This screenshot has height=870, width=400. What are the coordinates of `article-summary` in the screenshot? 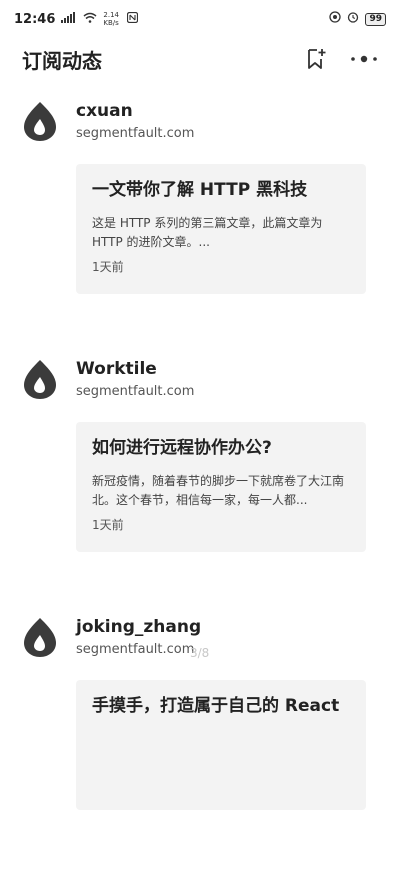 It's located at (221, 749).